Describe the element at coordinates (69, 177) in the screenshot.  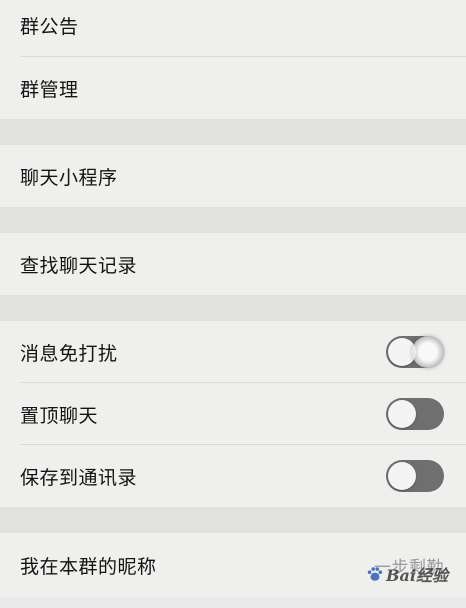
I see `chat-mini-programs-label: 聊天小程序` at that location.